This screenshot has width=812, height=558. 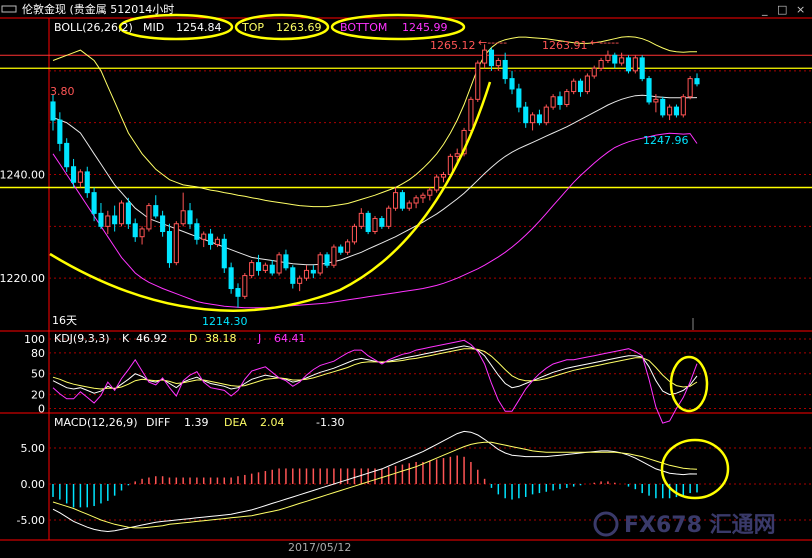 I want to click on boll-bottom-value: 1245.99, so click(x=425, y=27).